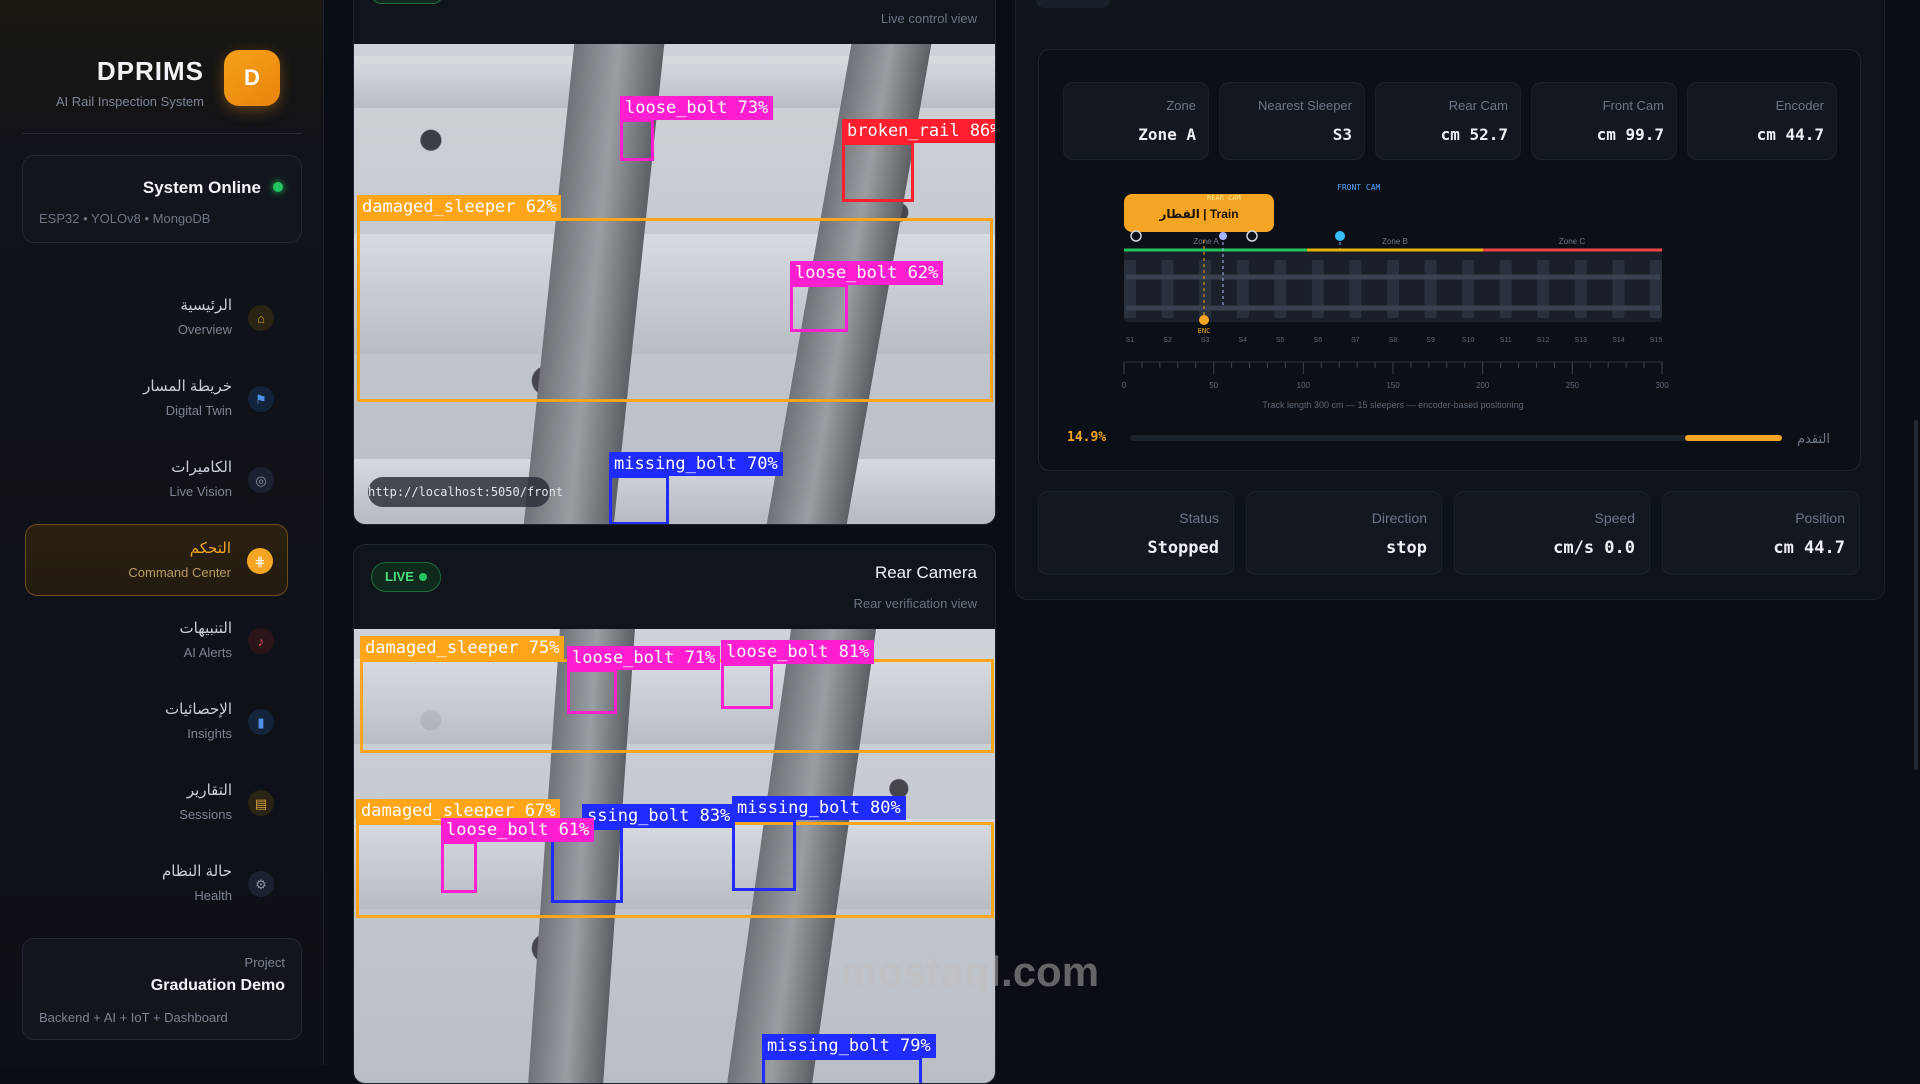 Image resolution: width=1920 pixels, height=1084 pixels. Describe the element at coordinates (198, 410) in the screenshot. I see `nav-label-en: Digital Twin` at that location.